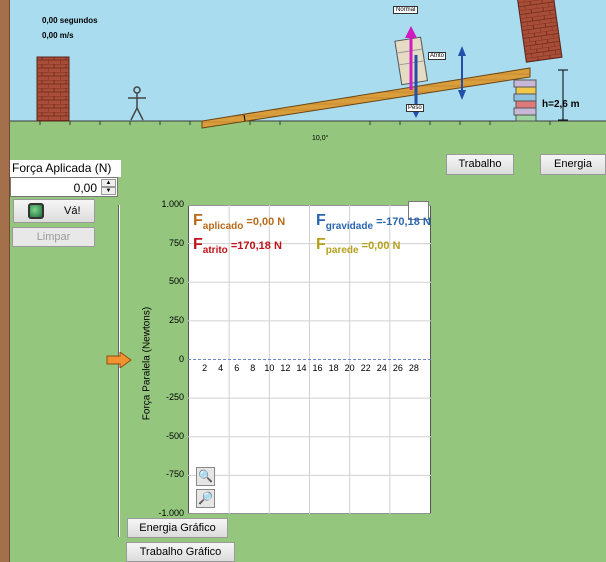 The image size is (606, 562). Describe the element at coordinates (539, 31) in the screenshot. I see `right-brick-wall` at that location.